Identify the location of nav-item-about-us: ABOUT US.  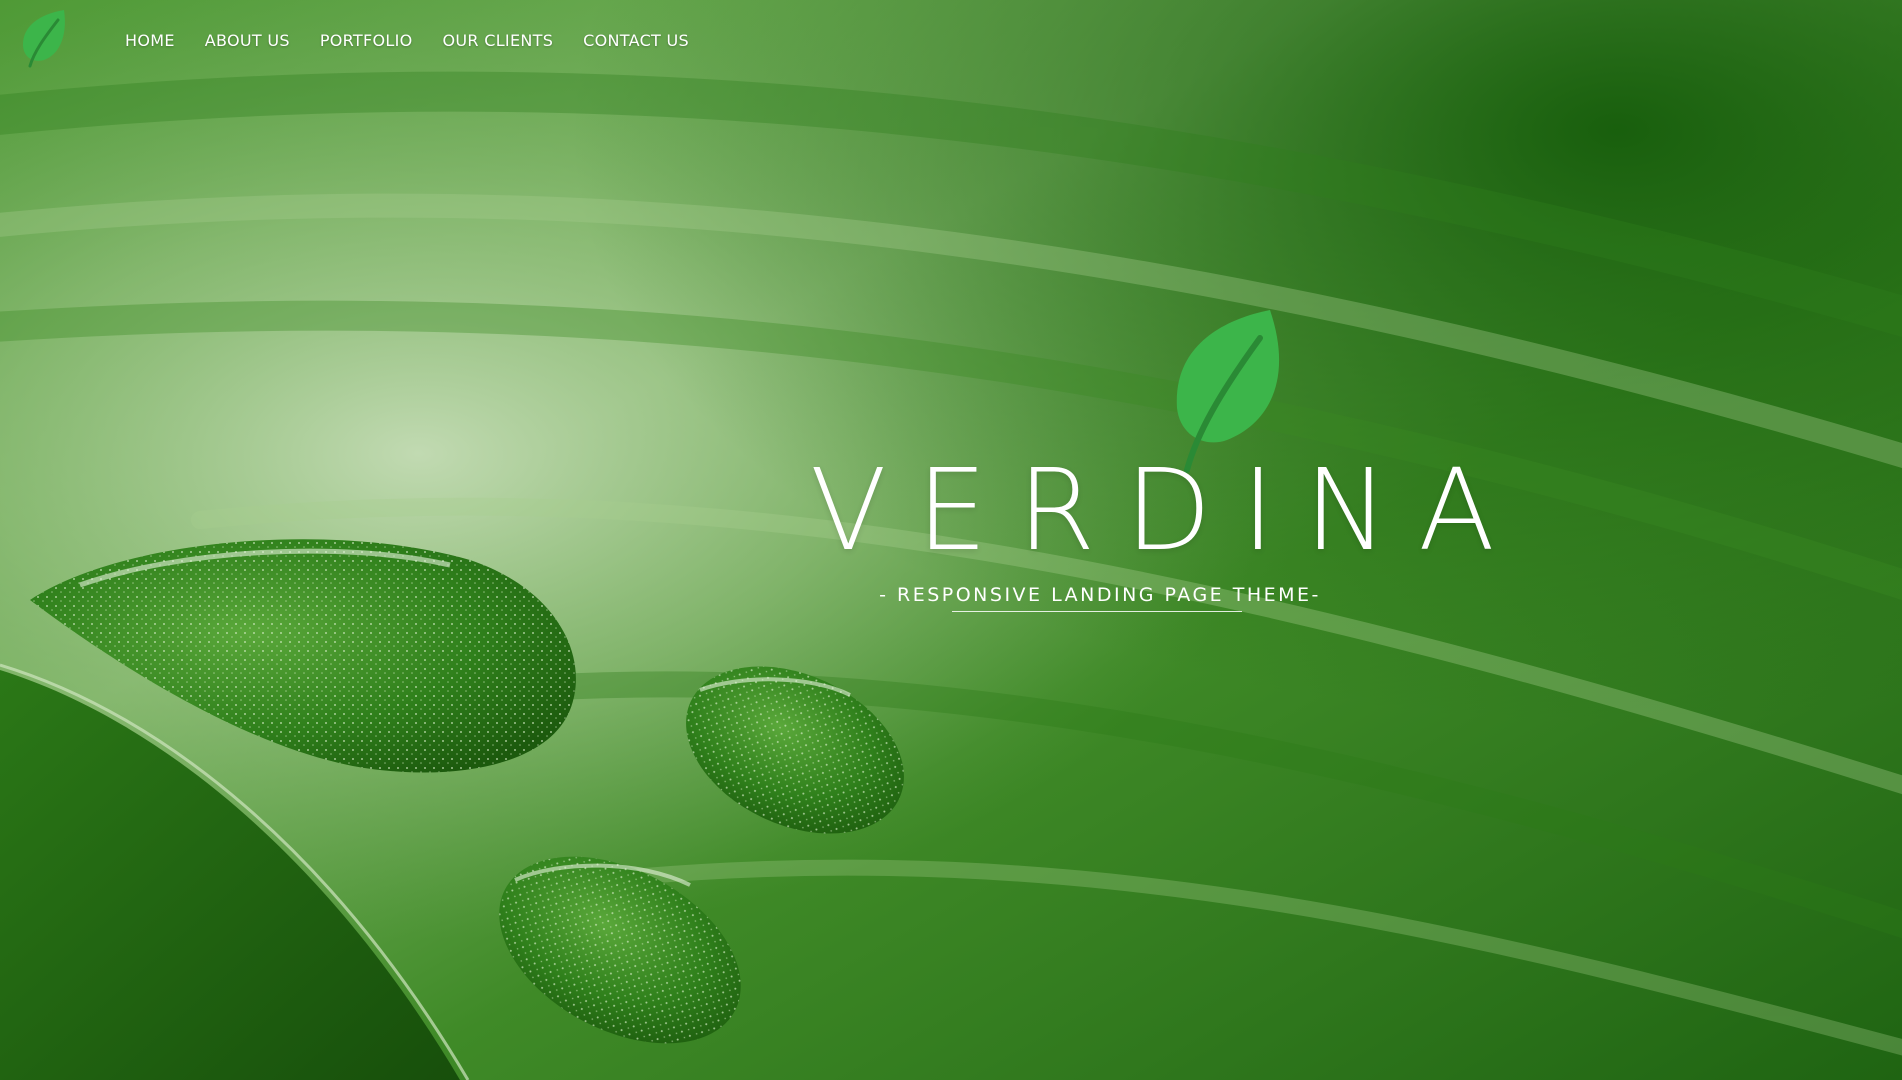
(247, 40).